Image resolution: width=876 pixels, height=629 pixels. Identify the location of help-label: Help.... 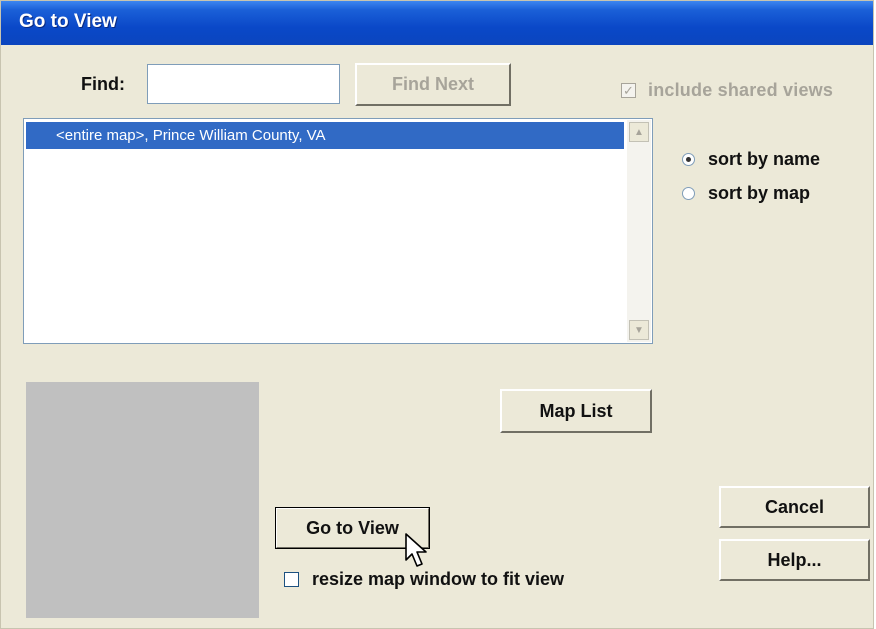
(794, 559).